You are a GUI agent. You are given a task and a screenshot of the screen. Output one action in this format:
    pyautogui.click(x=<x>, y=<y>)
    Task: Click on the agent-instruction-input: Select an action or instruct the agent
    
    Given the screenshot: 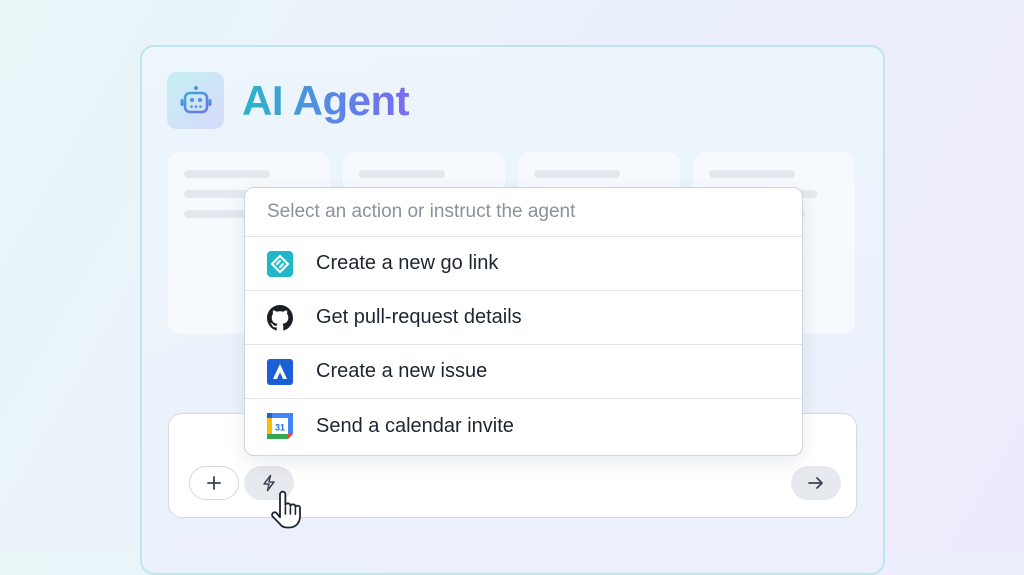 What is the action you would take?
    pyautogui.click(x=523, y=212)
    